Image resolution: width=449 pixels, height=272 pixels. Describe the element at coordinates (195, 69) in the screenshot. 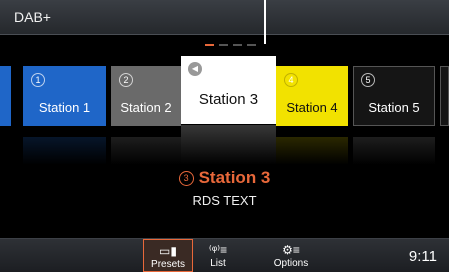

I see `speaker-icon: ◀` at that location.